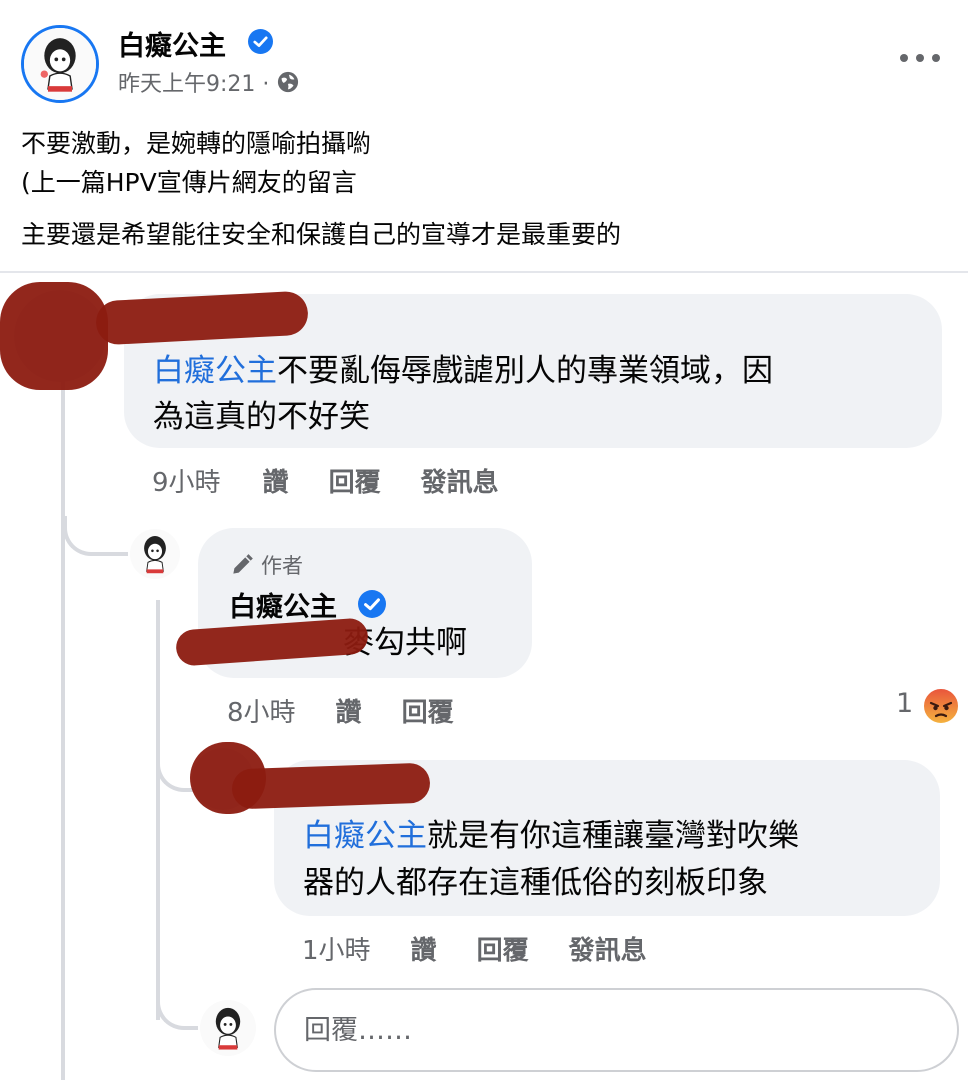 The image size is (968, 1088). I want to click on comment-text-line-1: 白癡公主就是有你這種讓臺灣對吹樂, so click(551, 836).